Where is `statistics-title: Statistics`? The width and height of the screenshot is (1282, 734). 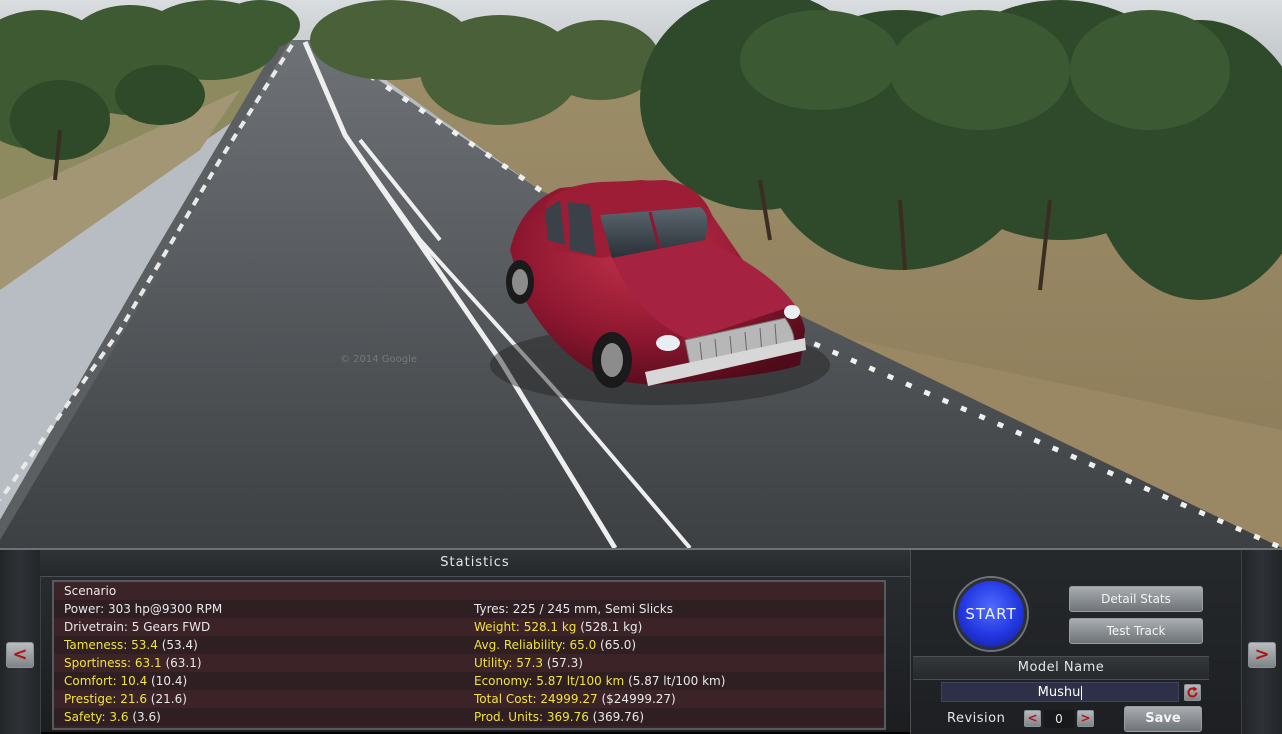 statistics-title: Statistics is located at coordinates (475, 563).